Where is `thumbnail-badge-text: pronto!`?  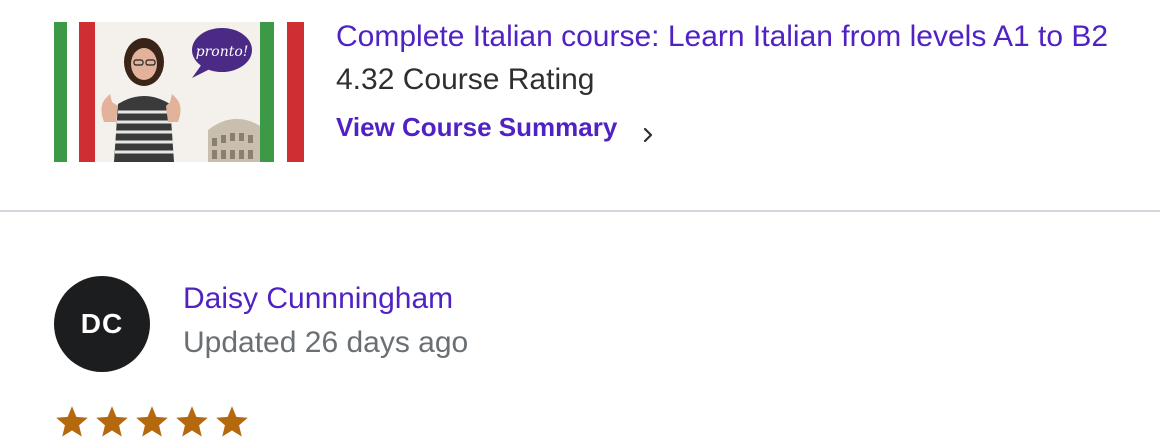 thumbnail-badge-text: pronto! is located at coordinates (222, 52).